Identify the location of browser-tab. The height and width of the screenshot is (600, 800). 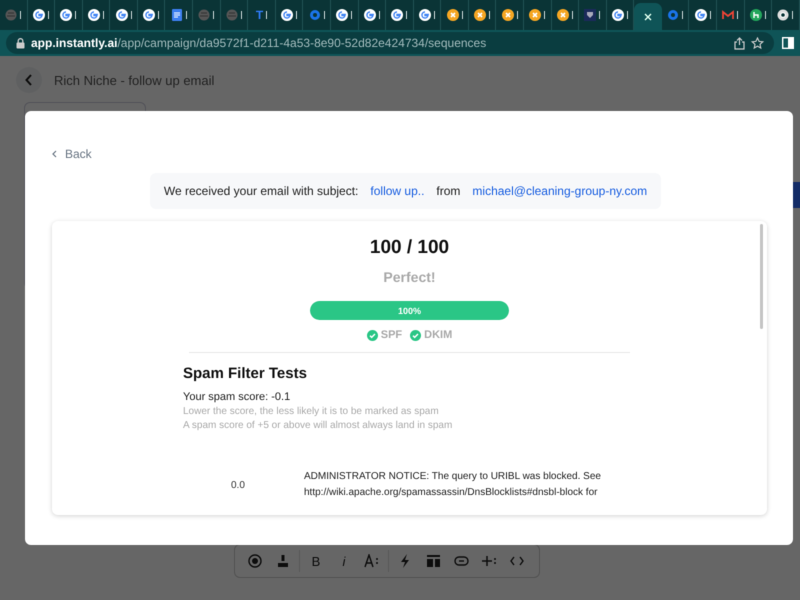
(648, 16).